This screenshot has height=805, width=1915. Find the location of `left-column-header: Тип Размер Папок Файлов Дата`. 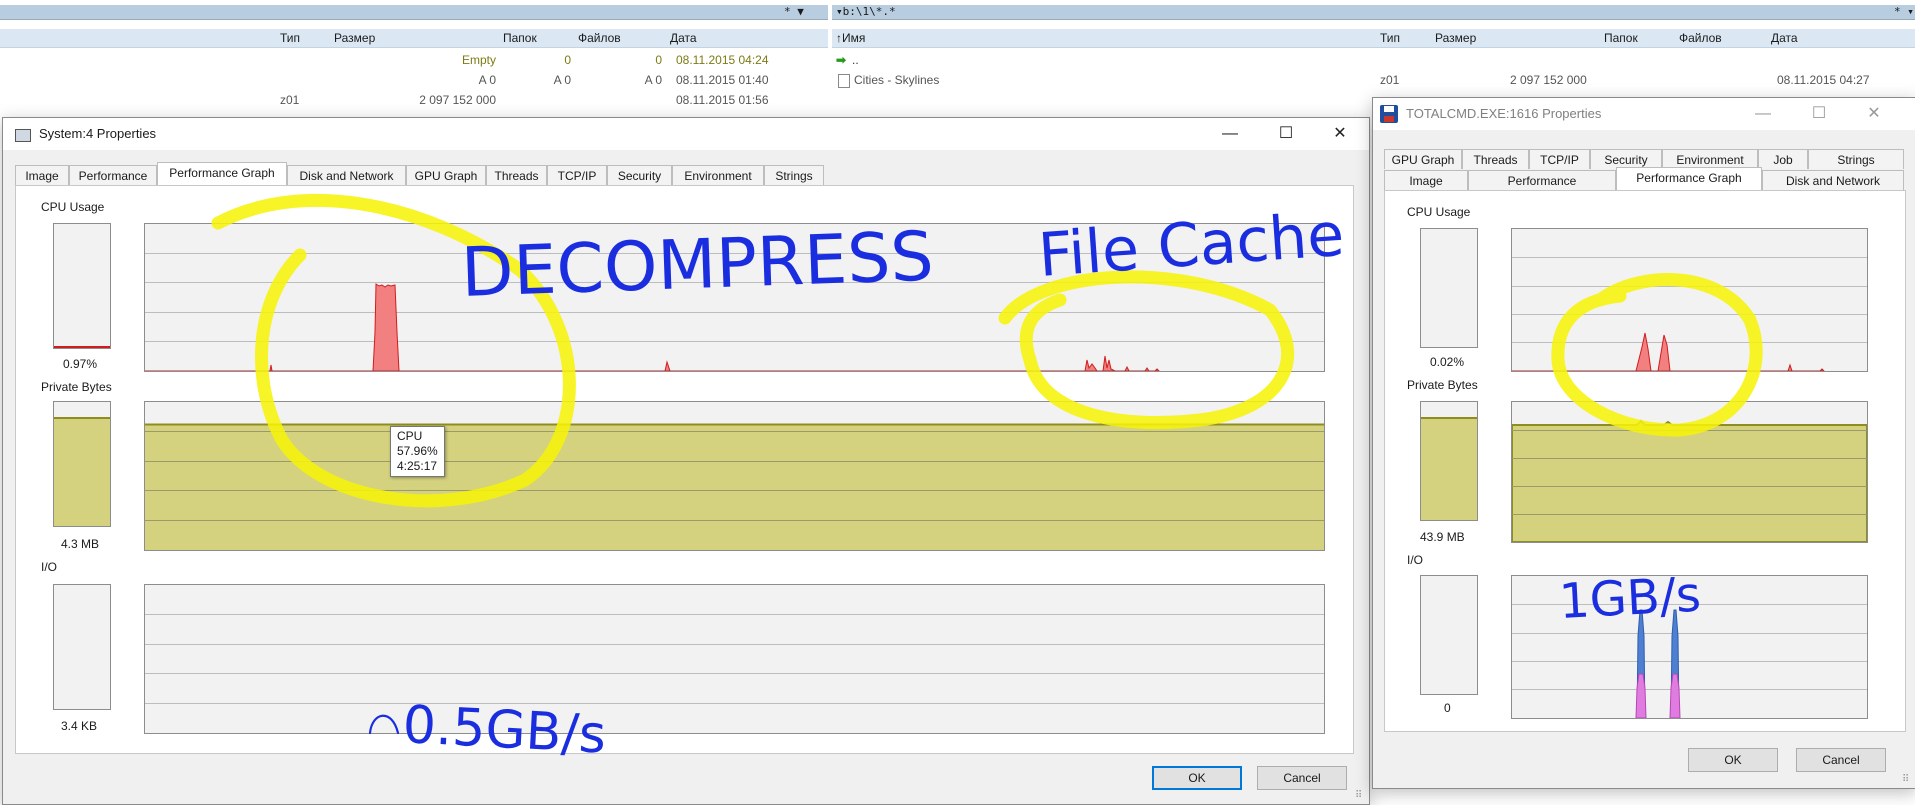

left-column-header: Тип Размер Папок Файлов Дата is located at coordinates (414, 38).